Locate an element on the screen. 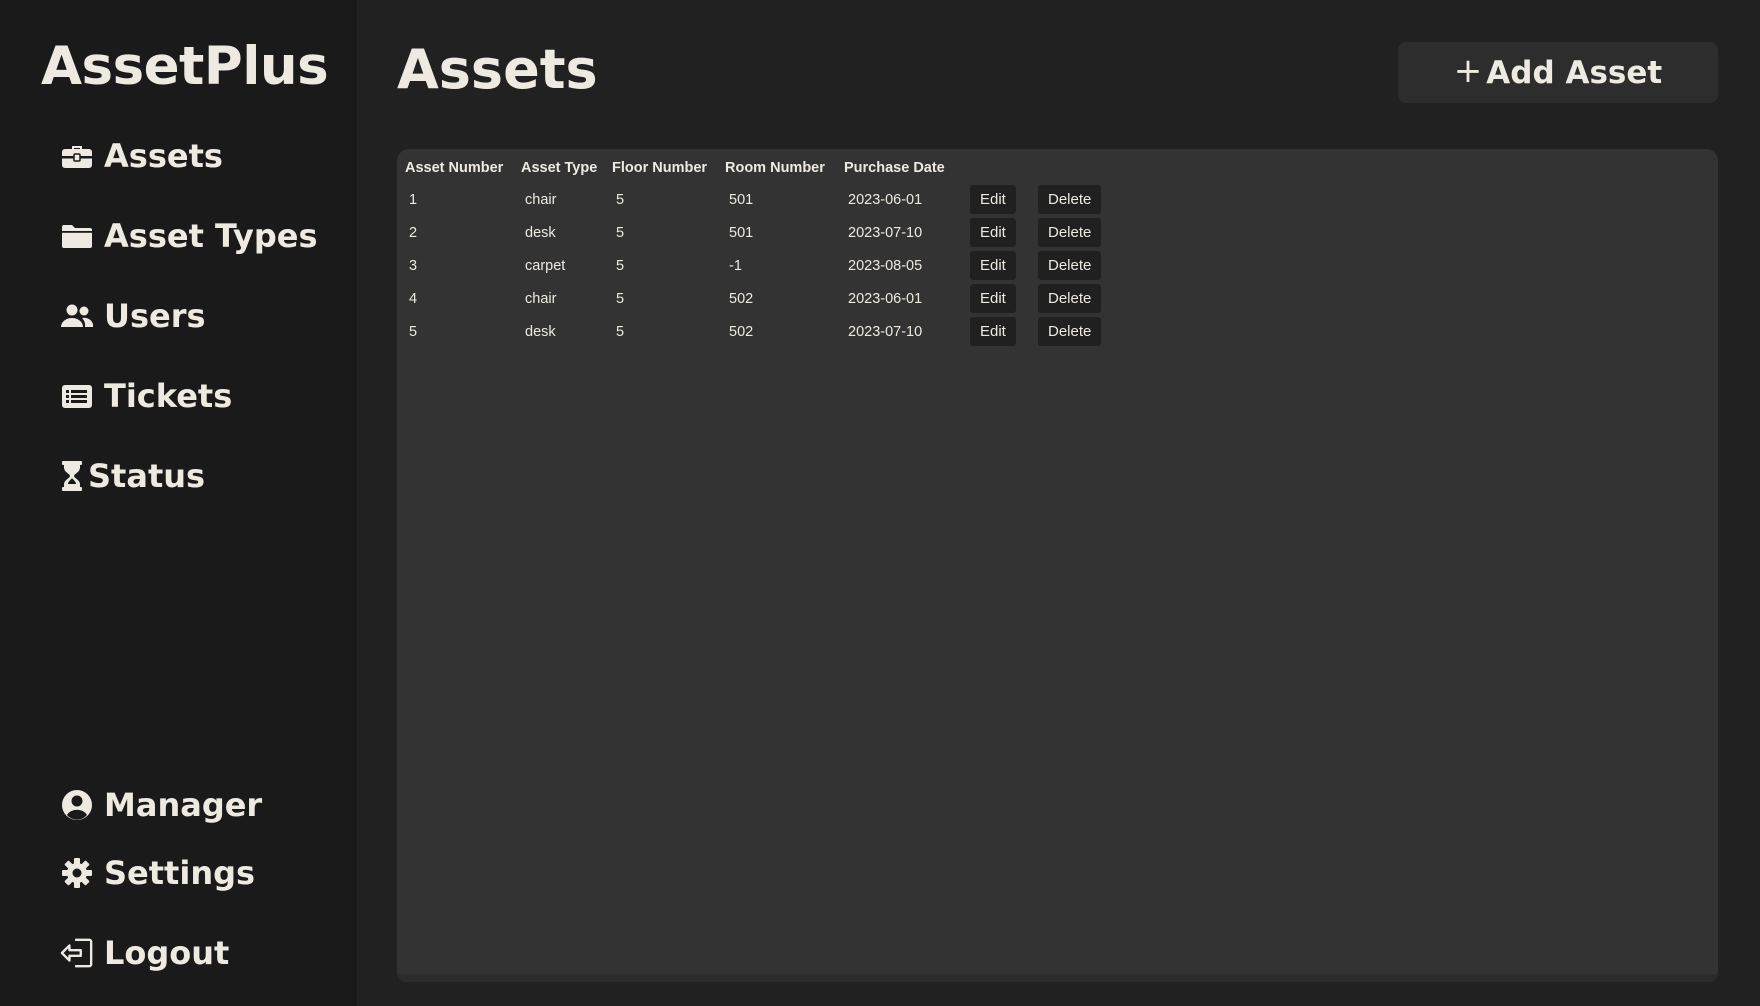  sidebar-item-manager: Manager is located at coordinates (161, 805).